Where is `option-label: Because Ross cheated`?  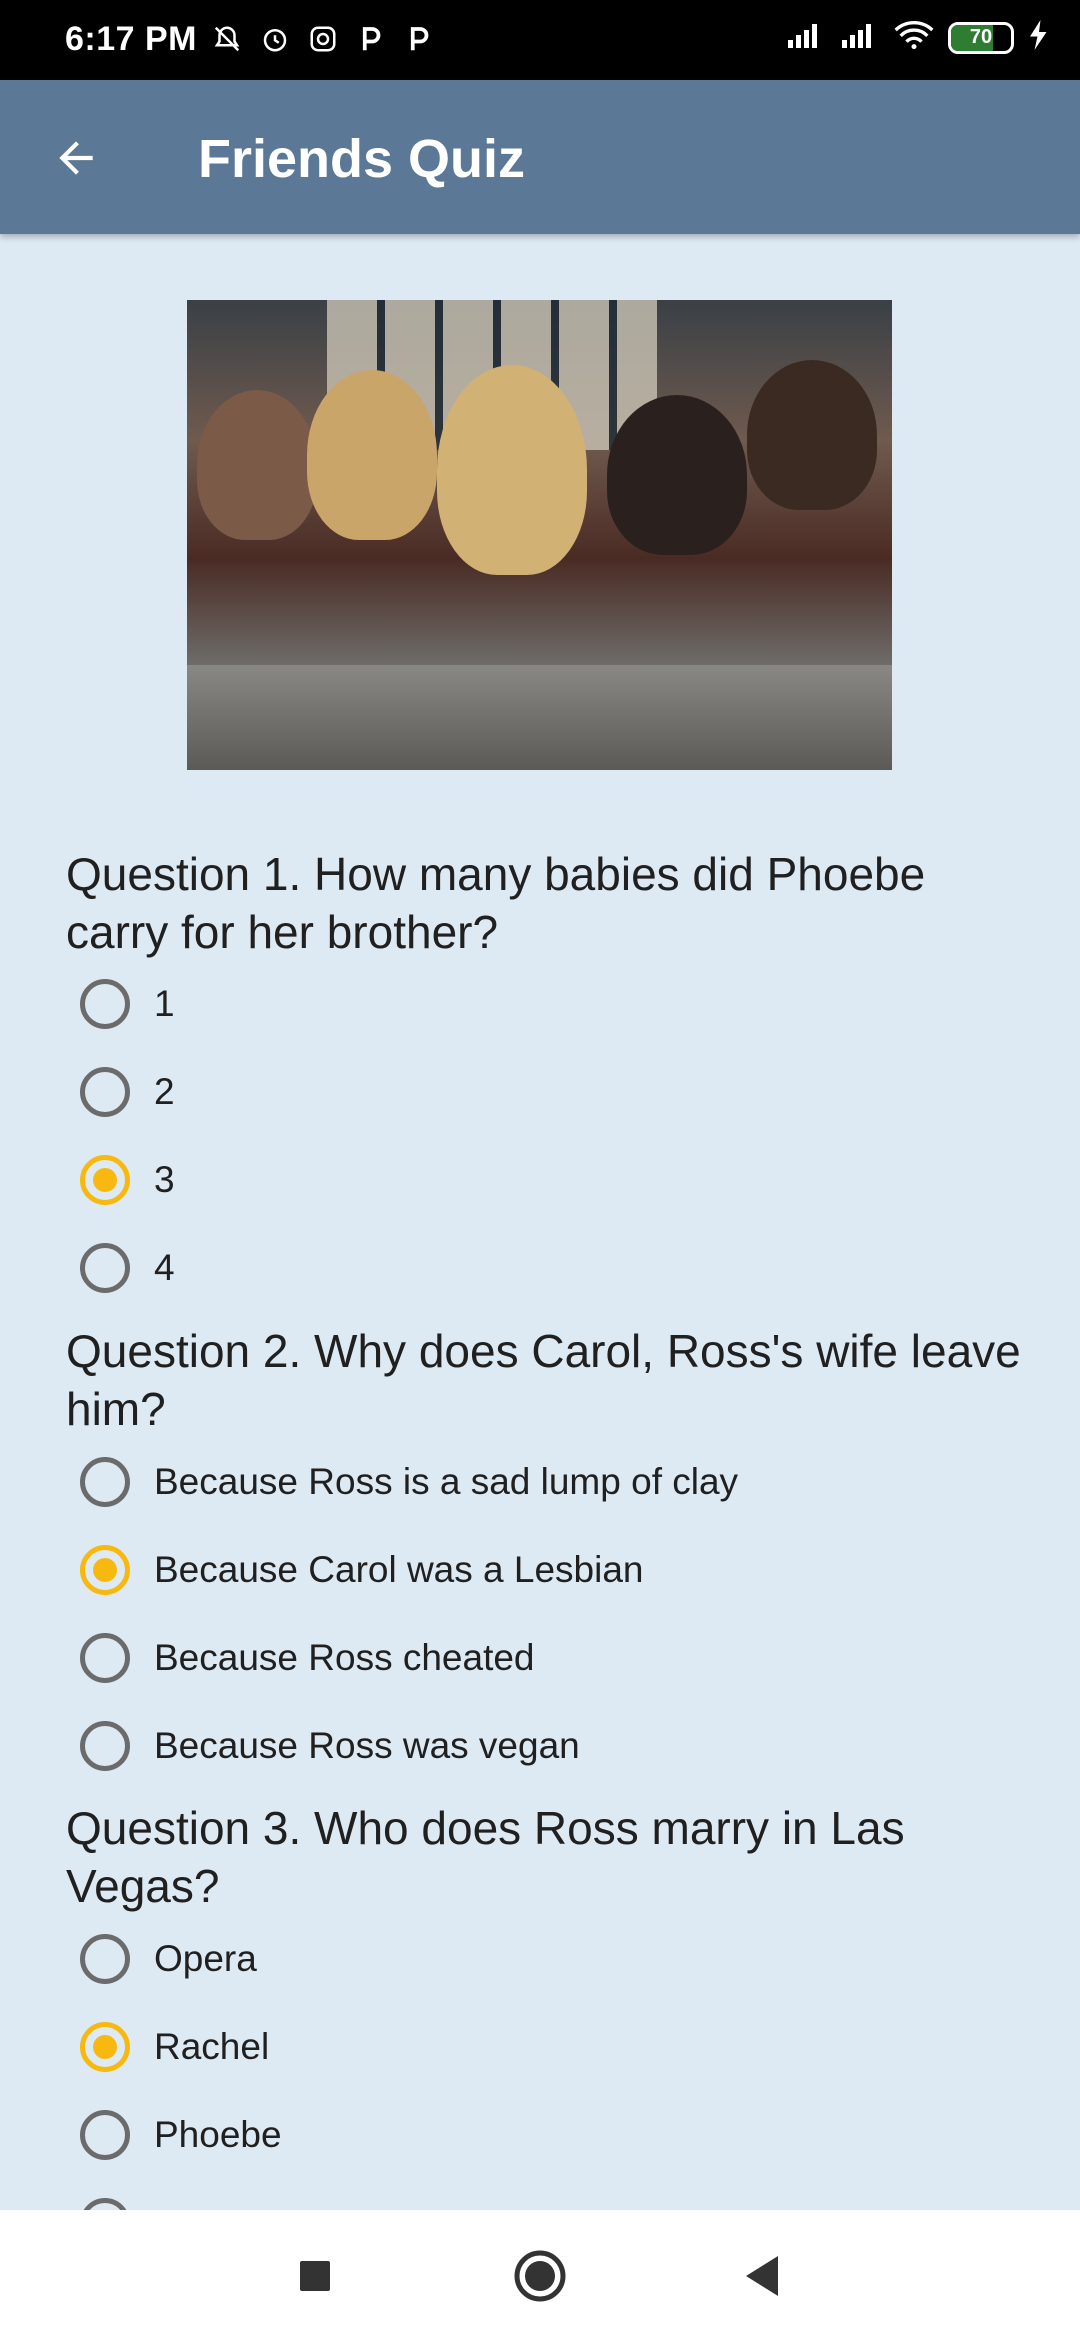
option-label: Because Ross cheated is located at coordinates (344, 1657).